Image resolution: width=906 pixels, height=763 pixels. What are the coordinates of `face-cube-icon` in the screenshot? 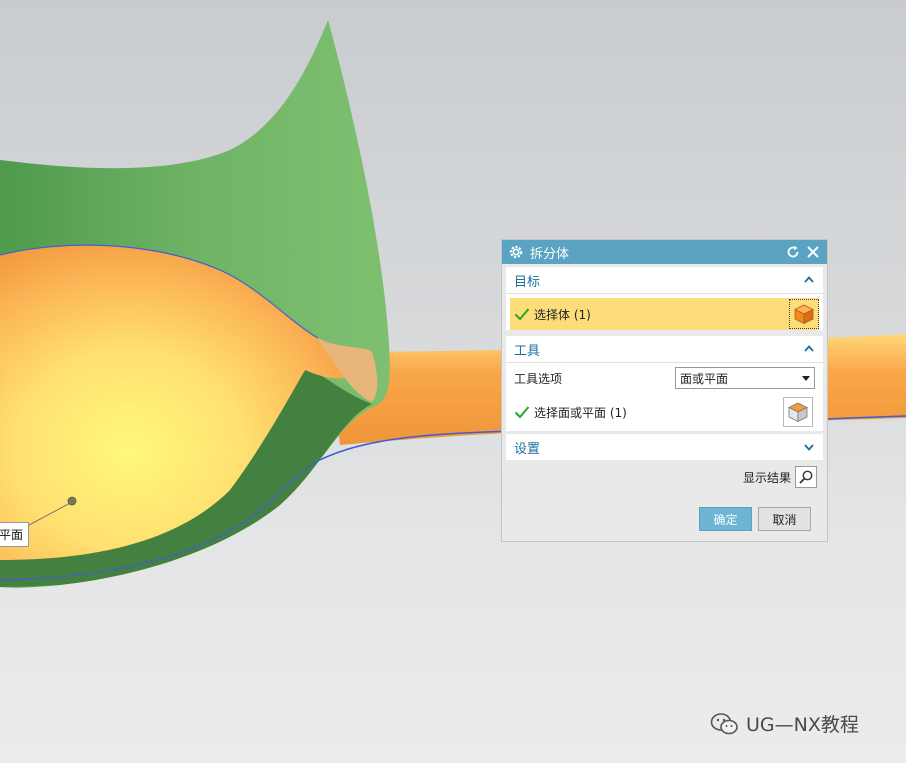 It's located at (798, 412).